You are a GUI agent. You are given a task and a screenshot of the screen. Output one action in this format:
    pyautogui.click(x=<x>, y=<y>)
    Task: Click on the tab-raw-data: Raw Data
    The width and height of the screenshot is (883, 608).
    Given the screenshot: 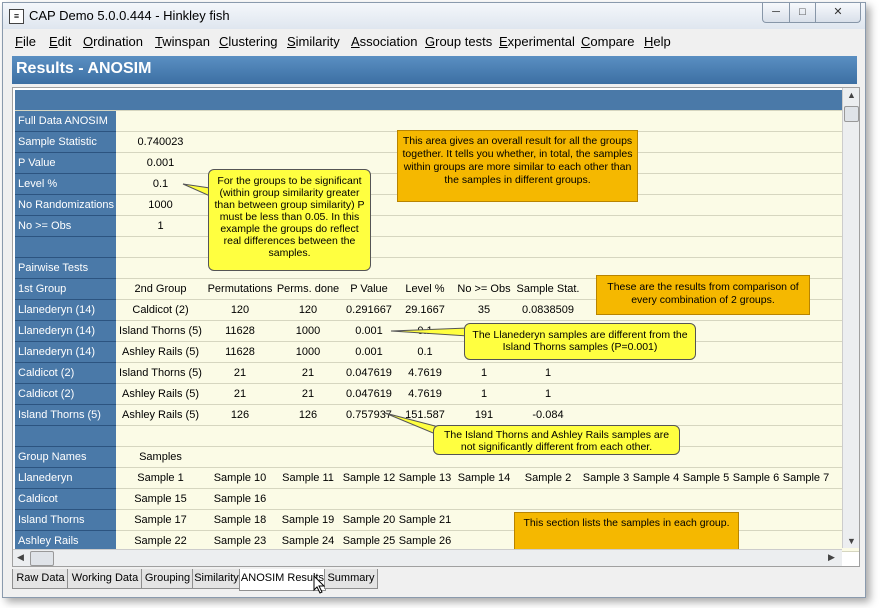 What is the action you would take?
    pyautogui.click(x=40, y=579)
    